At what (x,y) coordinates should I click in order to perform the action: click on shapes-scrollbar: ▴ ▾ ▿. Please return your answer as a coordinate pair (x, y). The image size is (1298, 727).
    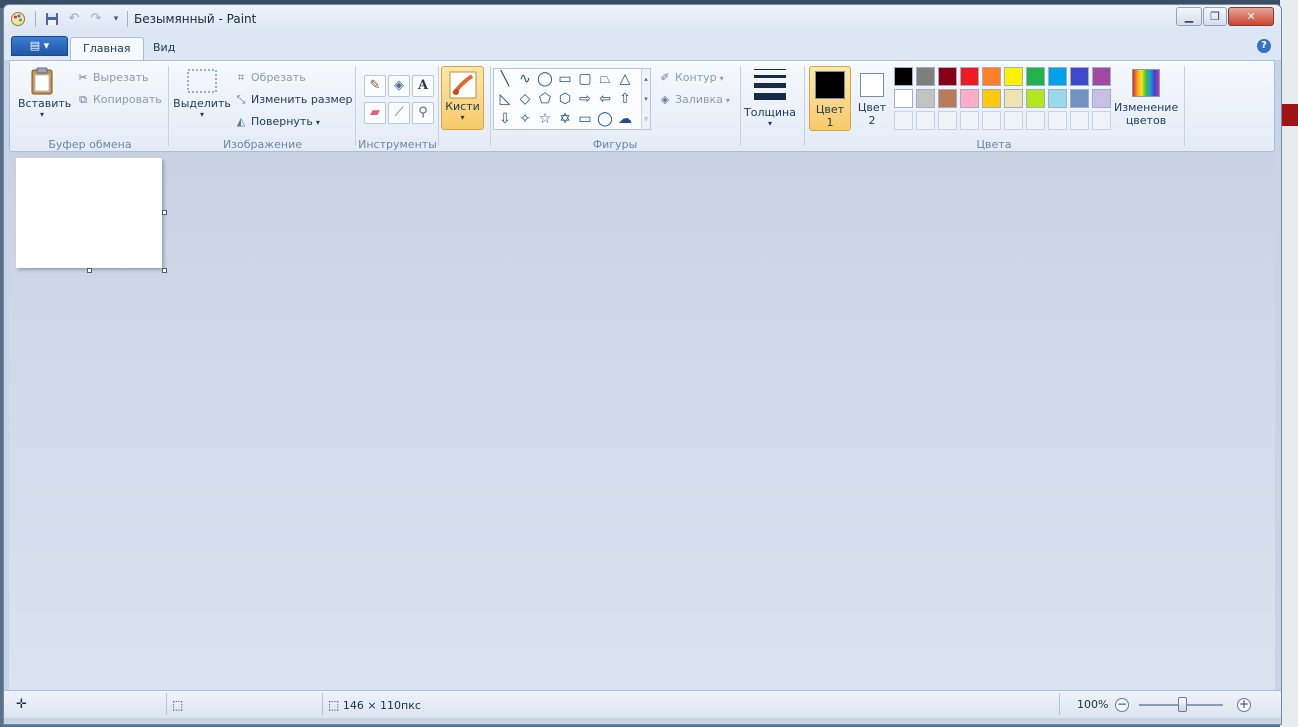
    Looking at the image, I should click on (645, 99).